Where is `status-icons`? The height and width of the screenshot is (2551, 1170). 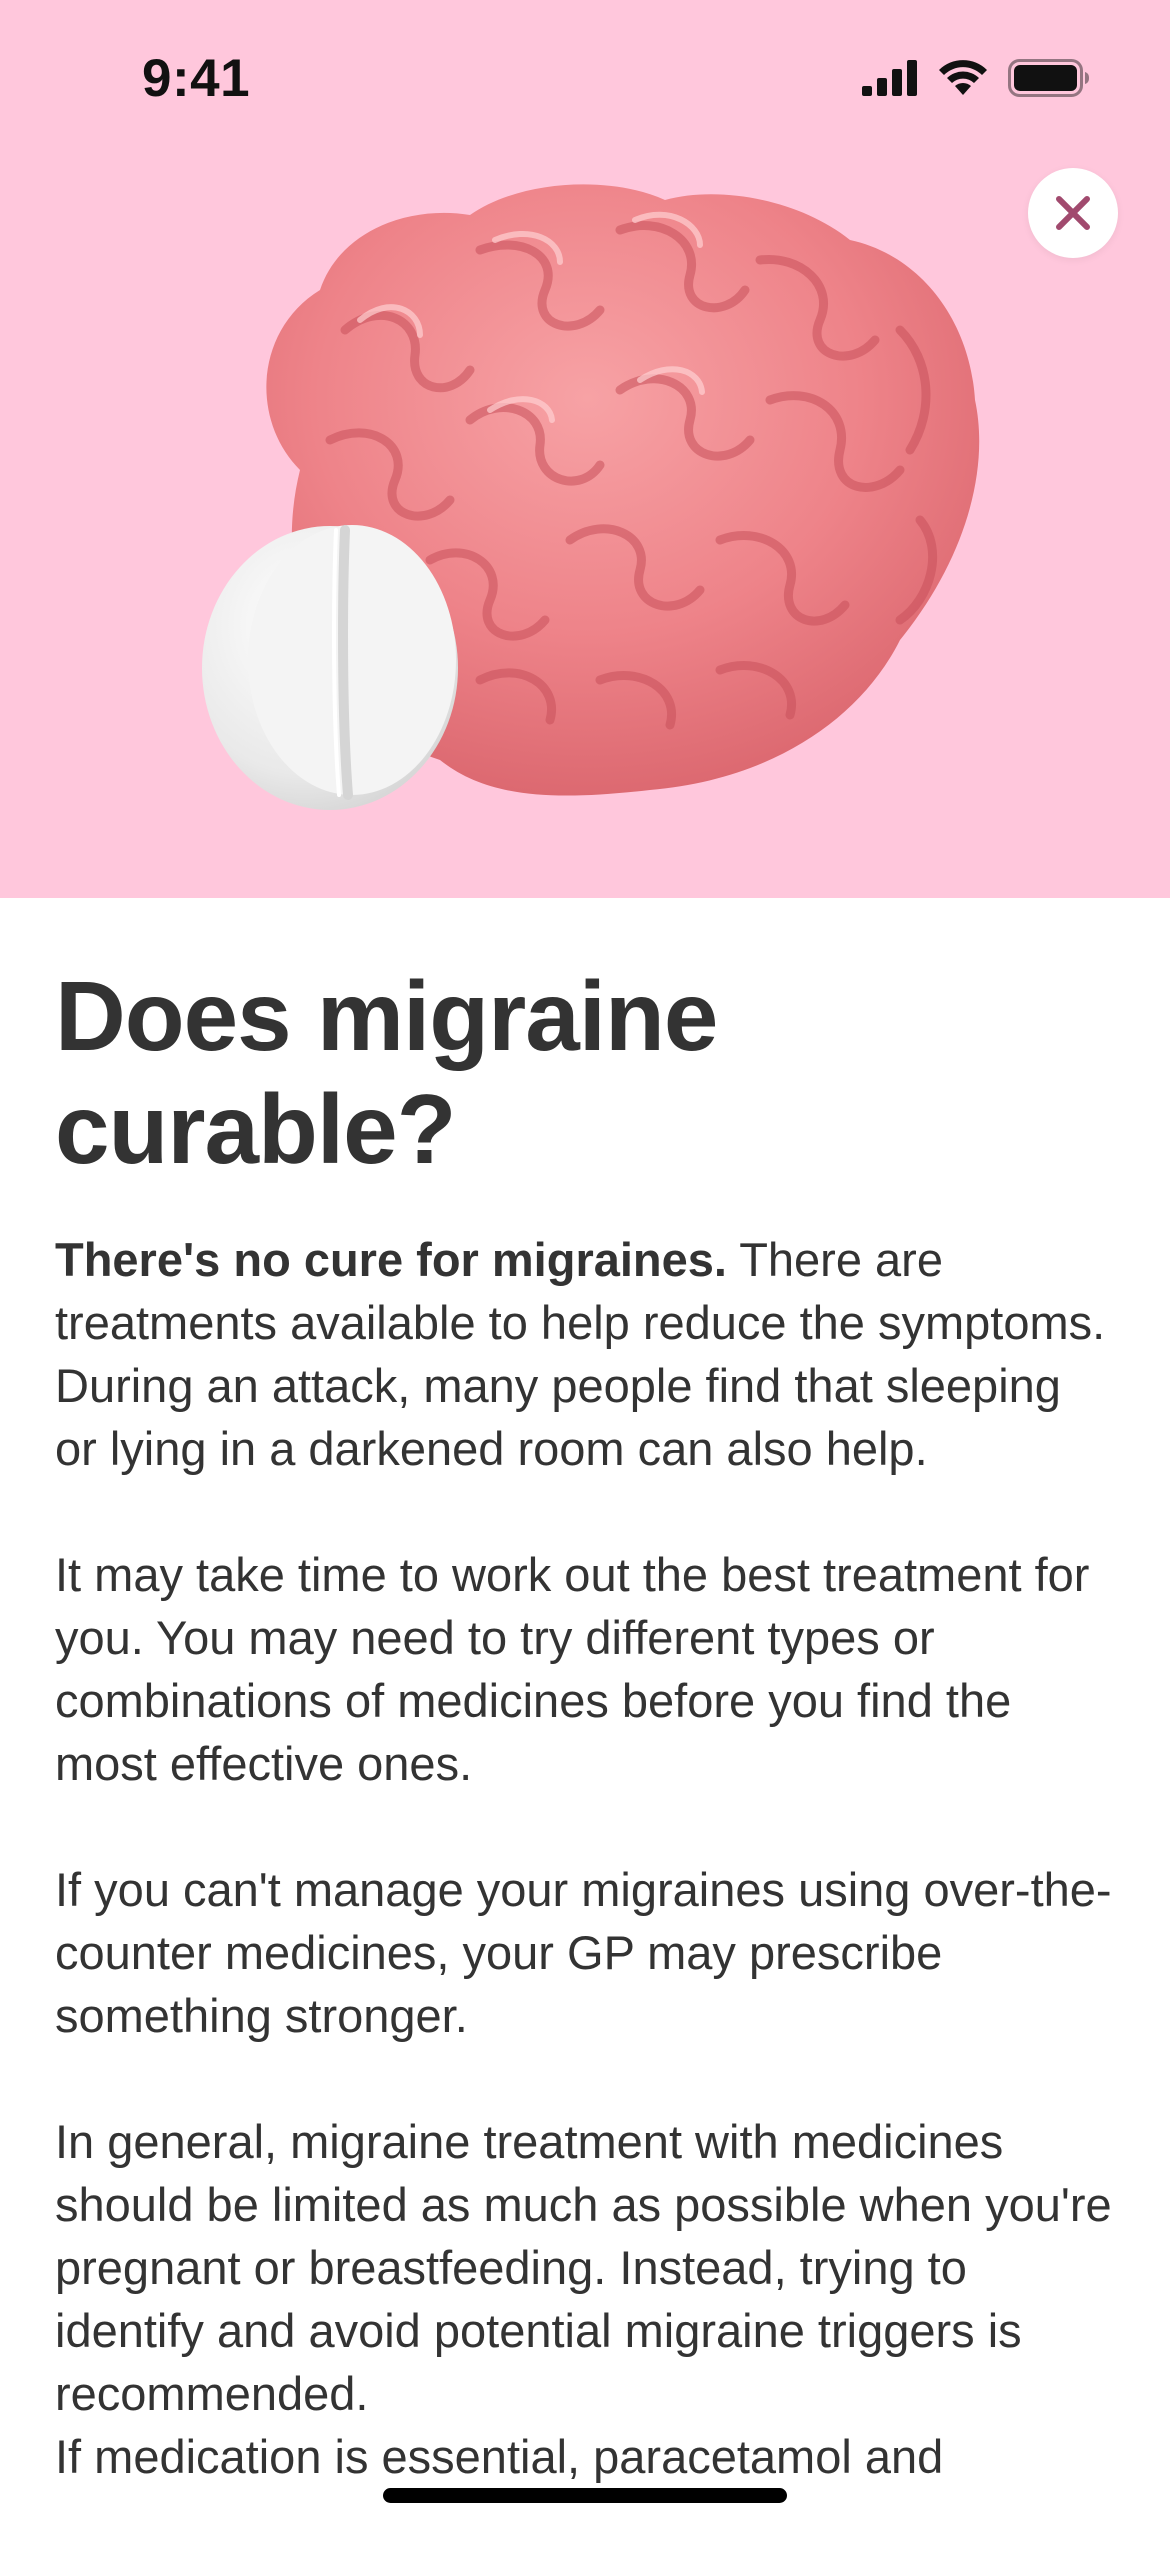
status-icons is located at coordinates (976, 78).